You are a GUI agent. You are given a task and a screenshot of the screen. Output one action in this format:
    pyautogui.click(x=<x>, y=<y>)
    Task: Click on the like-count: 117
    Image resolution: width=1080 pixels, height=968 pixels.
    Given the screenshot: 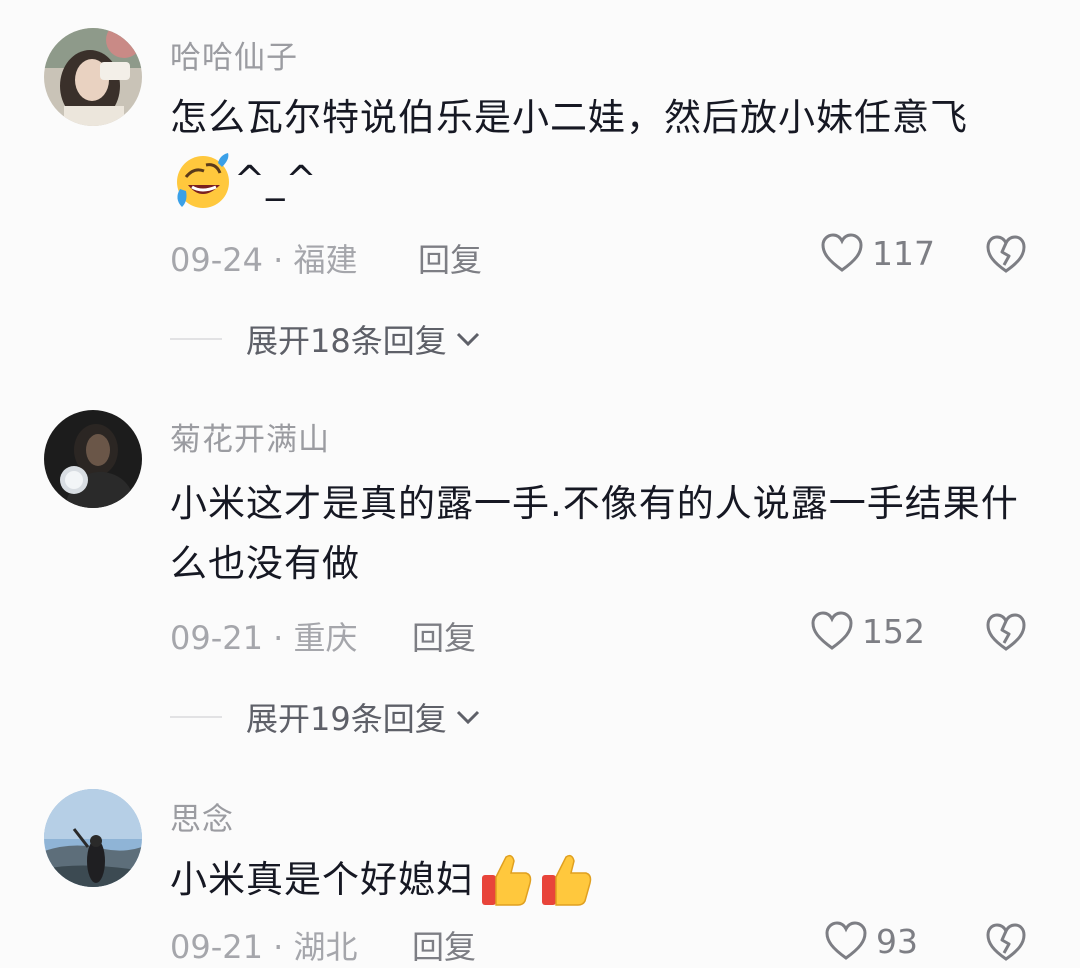 What is the action you would take?
    pyautogui.click(x=903, y=253)
    